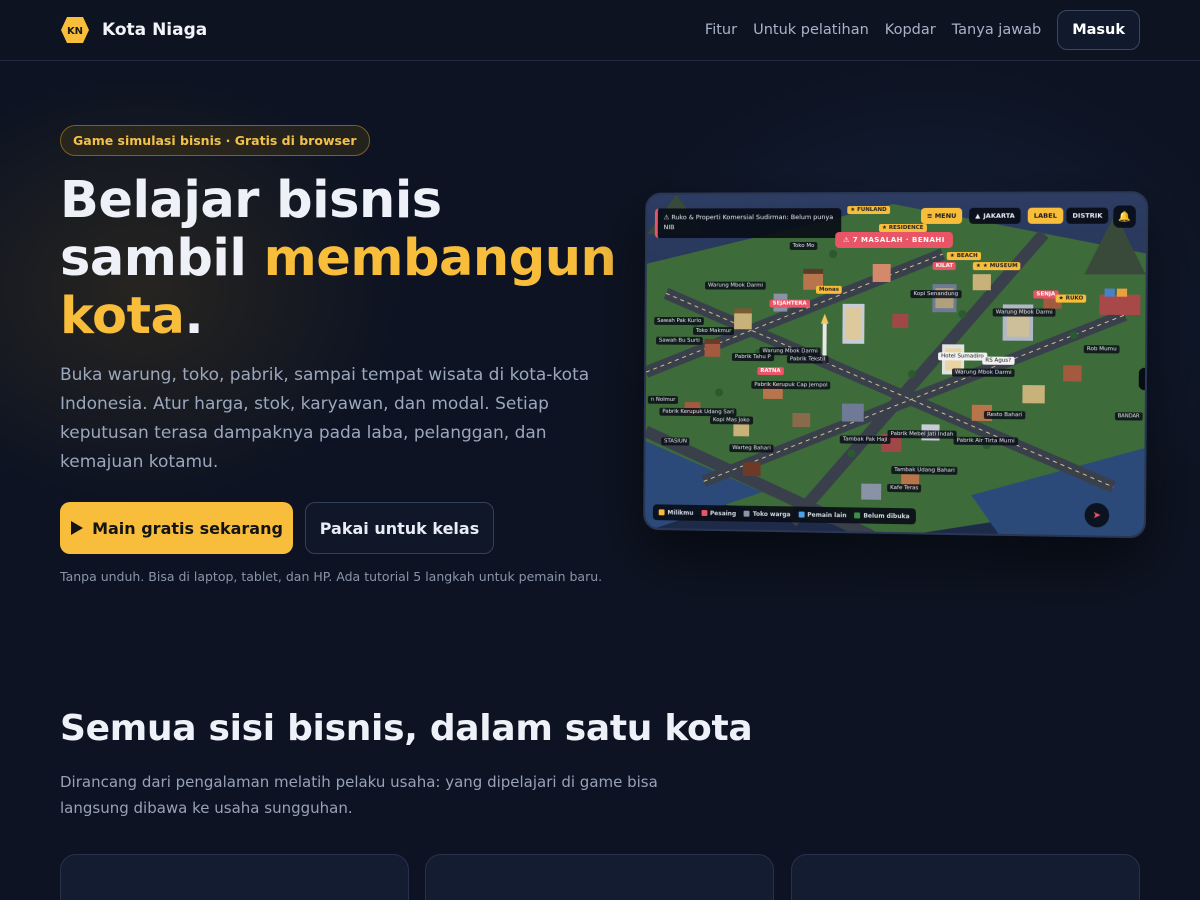 The width and height of the screenshot is (1200, 900). Describe the element at coordinates (935, 294) in the screenshot. I see `map-label: Kopi Senandung` at that location.